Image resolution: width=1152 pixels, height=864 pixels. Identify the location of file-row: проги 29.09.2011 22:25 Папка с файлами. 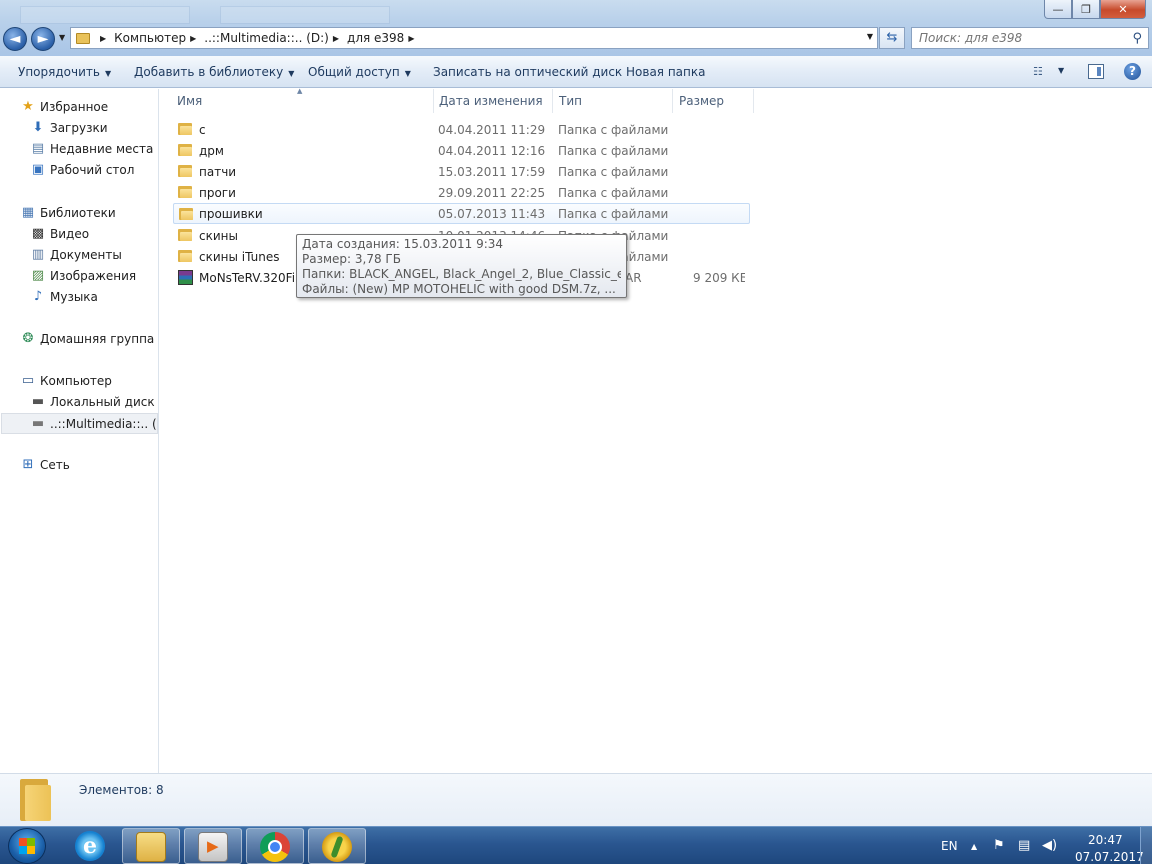
(461, 192).